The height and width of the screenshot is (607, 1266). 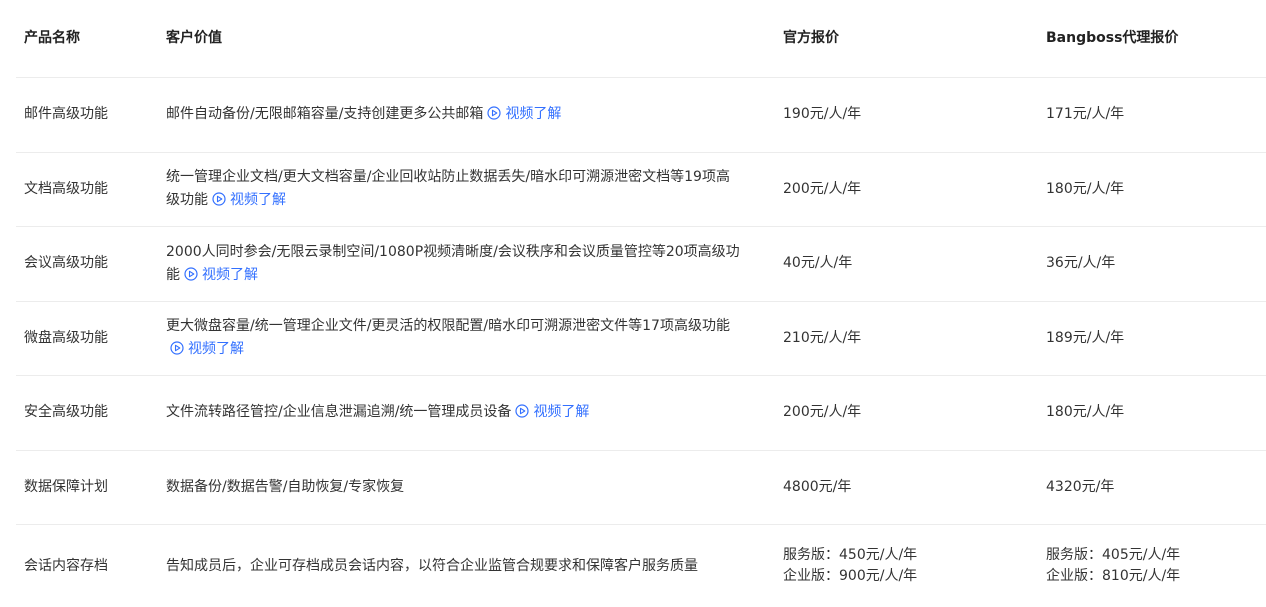 I want to click on product-name: 微盘高级功能, so click(x=66, y=337).